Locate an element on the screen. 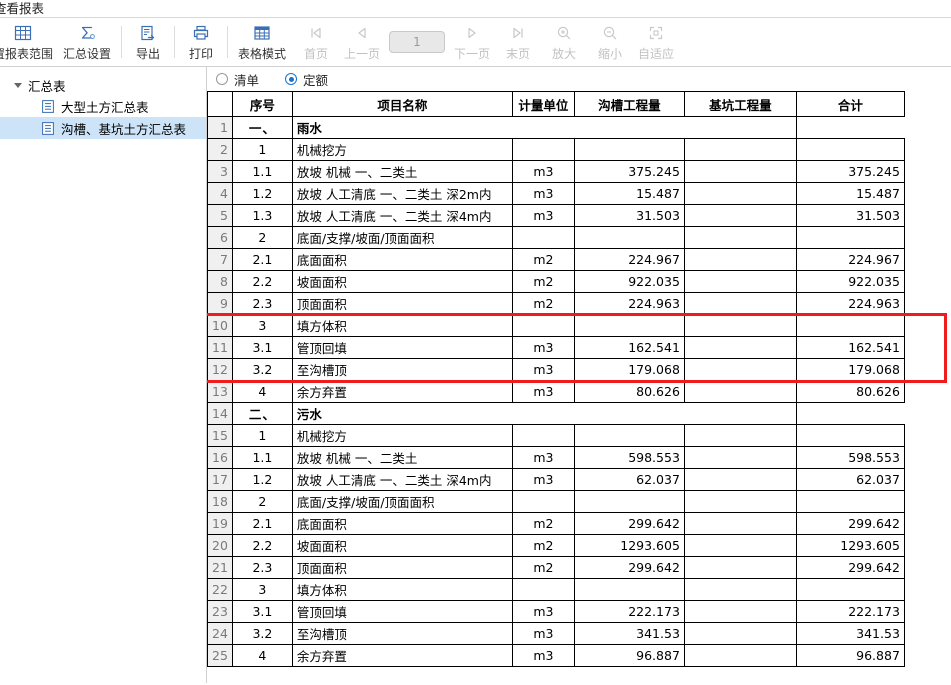 The image size is (951, 685). cell-name: 余方弃置 is located at coordinates (402, 391).